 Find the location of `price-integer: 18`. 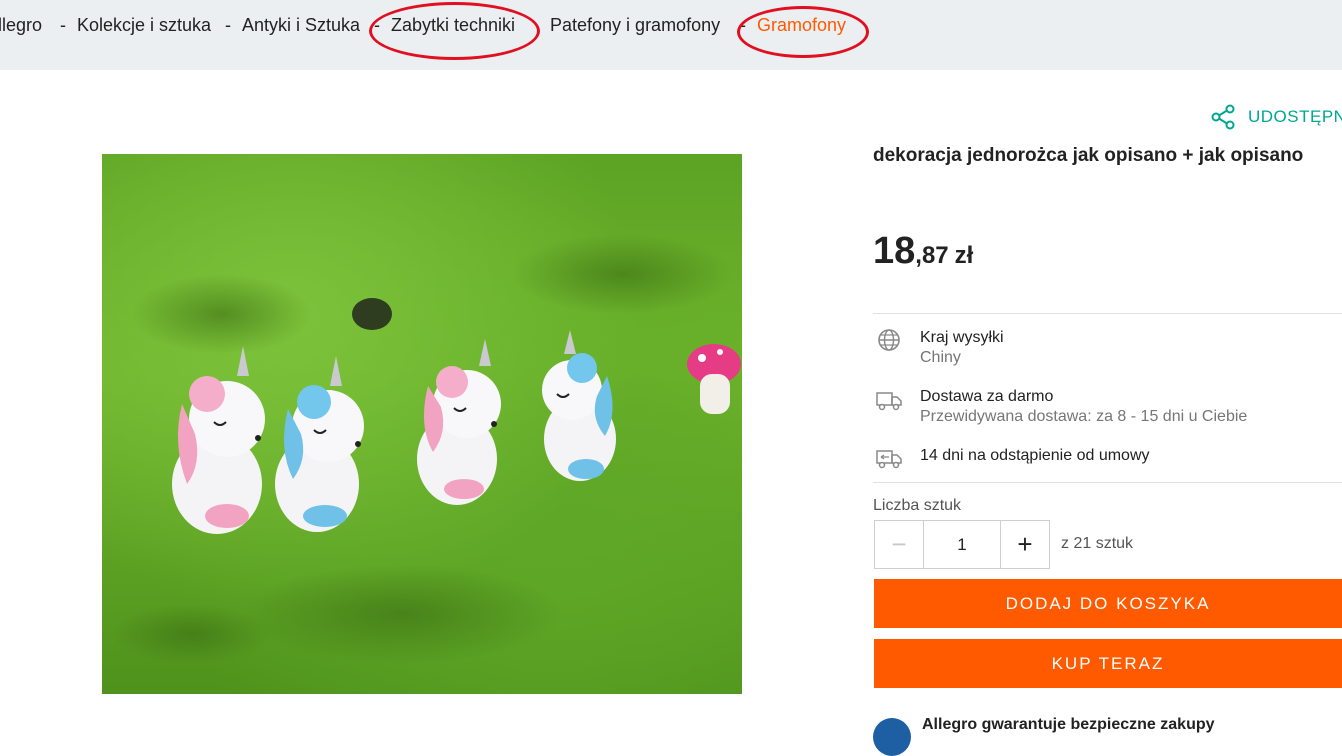

price-integer: 18 is located at coordinates (894, 251).